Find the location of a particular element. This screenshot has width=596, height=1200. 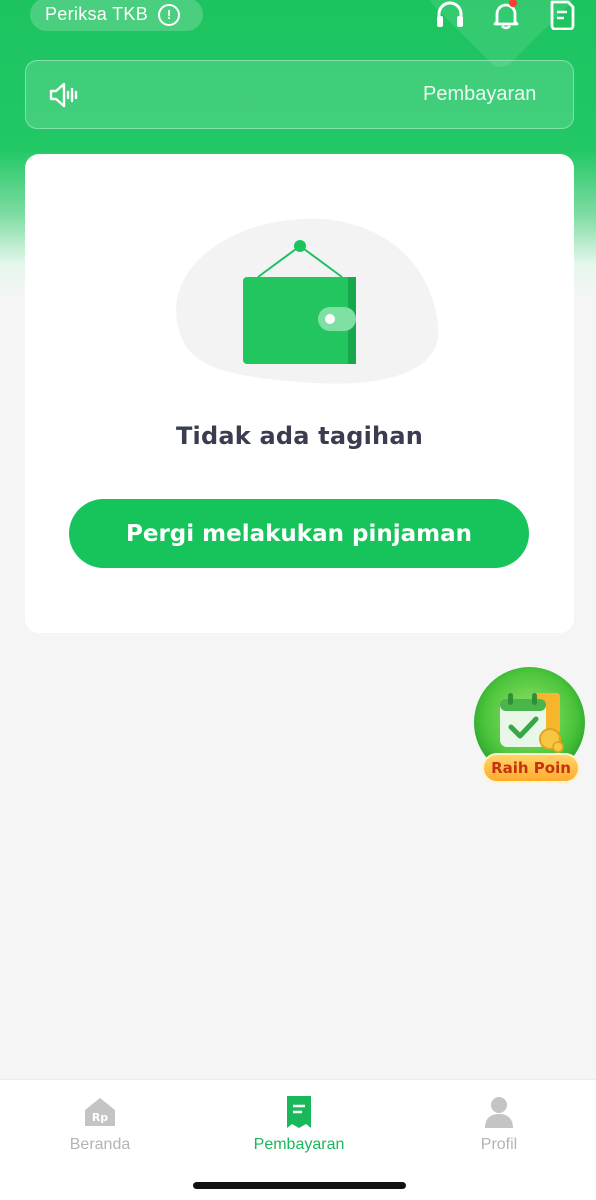

home-rp-icon: Rp is located at coordinates (100, 1112).